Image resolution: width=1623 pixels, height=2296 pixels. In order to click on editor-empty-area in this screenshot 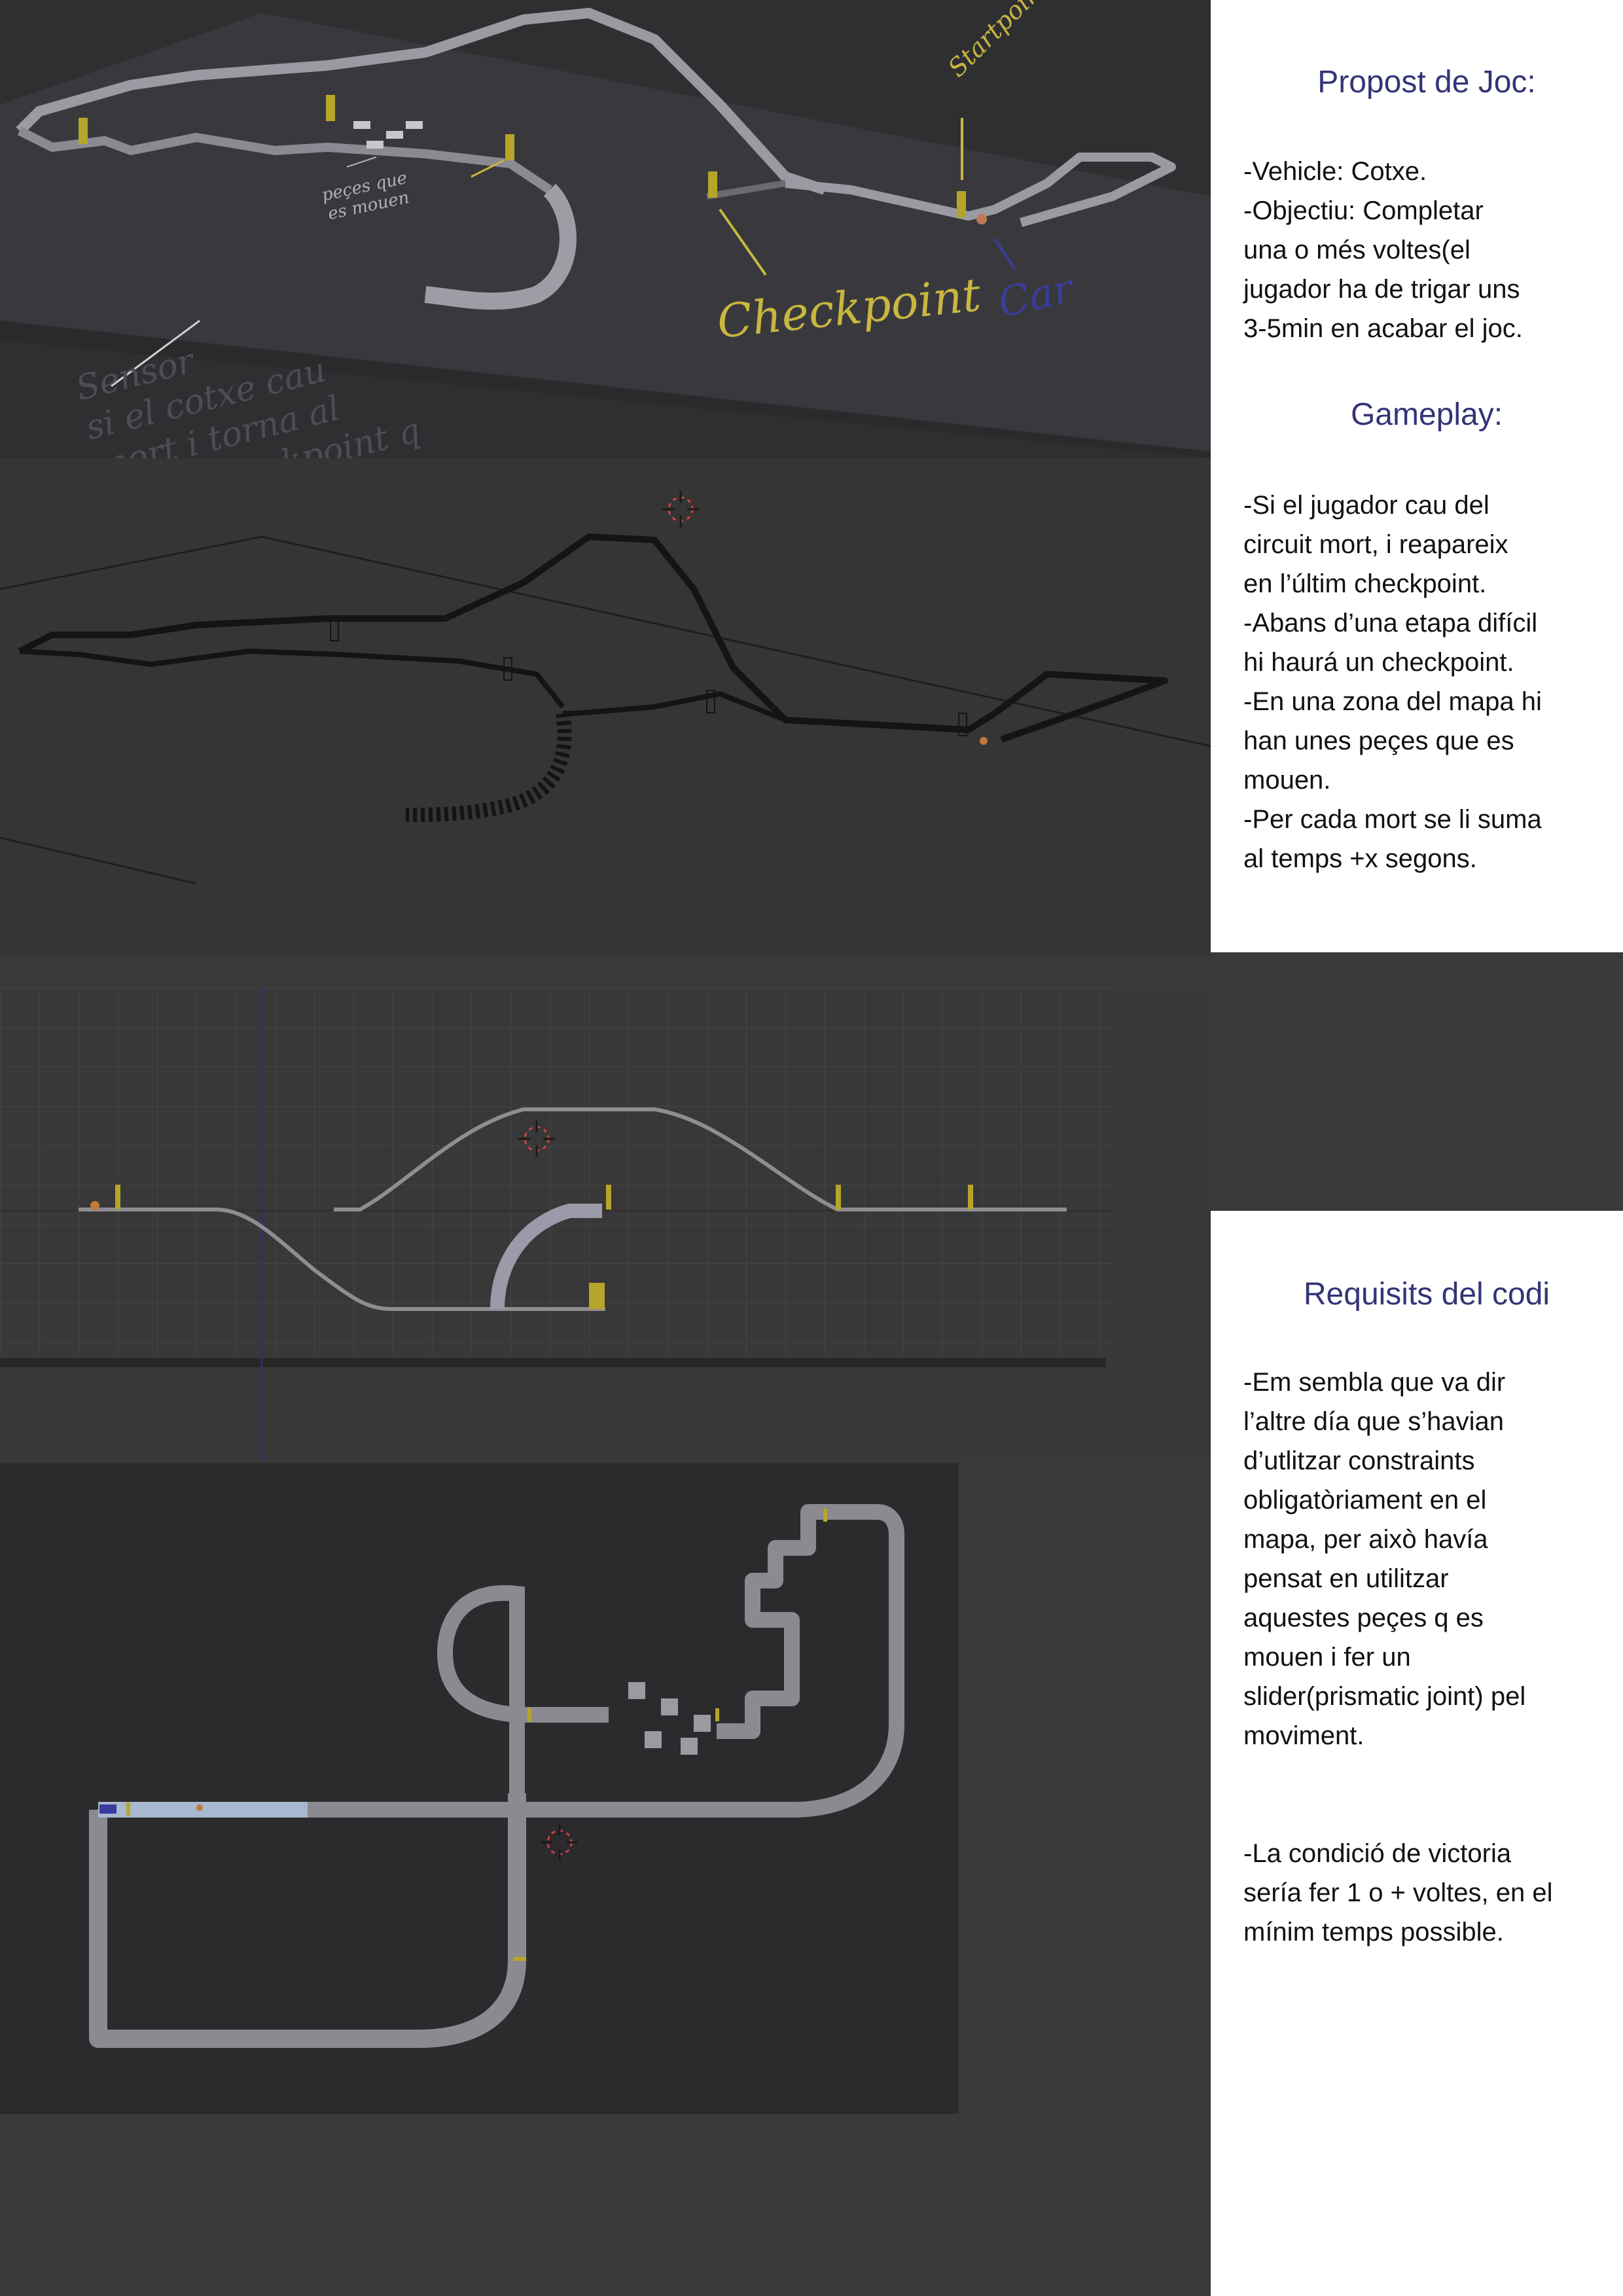, I will do `click(605, 2205)`.